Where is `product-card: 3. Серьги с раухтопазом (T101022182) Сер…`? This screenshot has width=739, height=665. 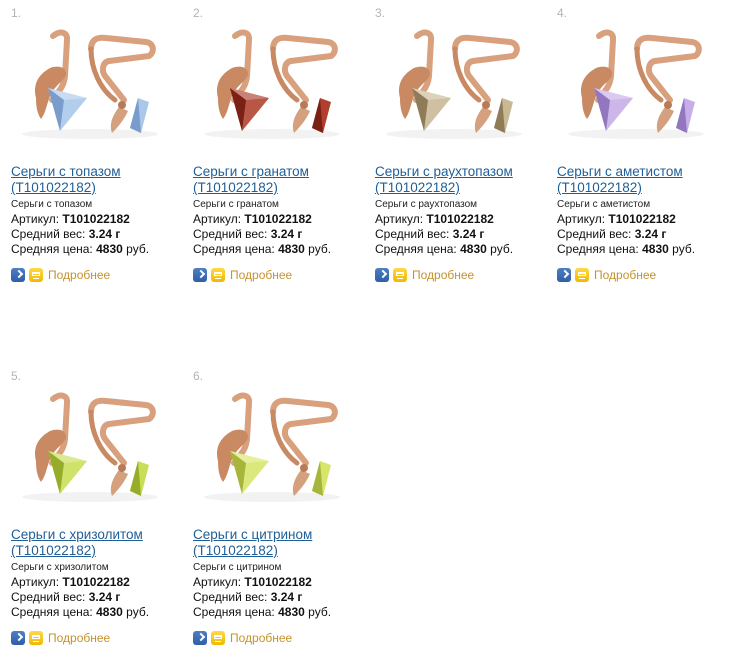 product-card: 3. Серьги с раухтопазом (T101022182) Сер… is located at coordinates (453, 150).